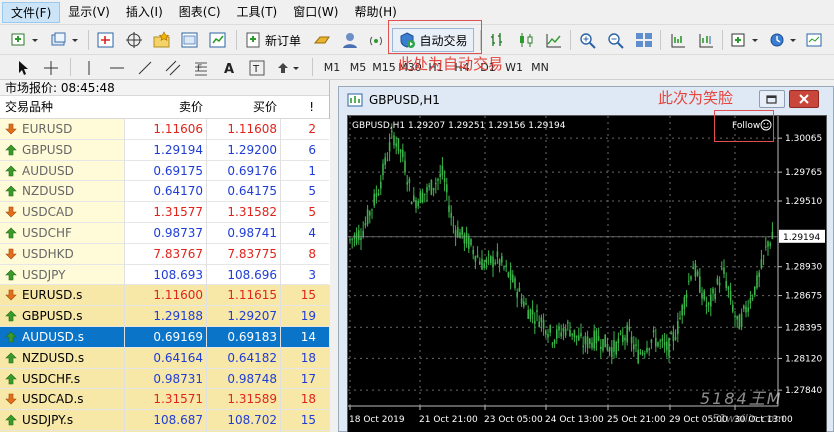  Describe the element at coordinates (62, 420) in the screenshot. I see `symbol-cell: USDJPY.s` at that location.